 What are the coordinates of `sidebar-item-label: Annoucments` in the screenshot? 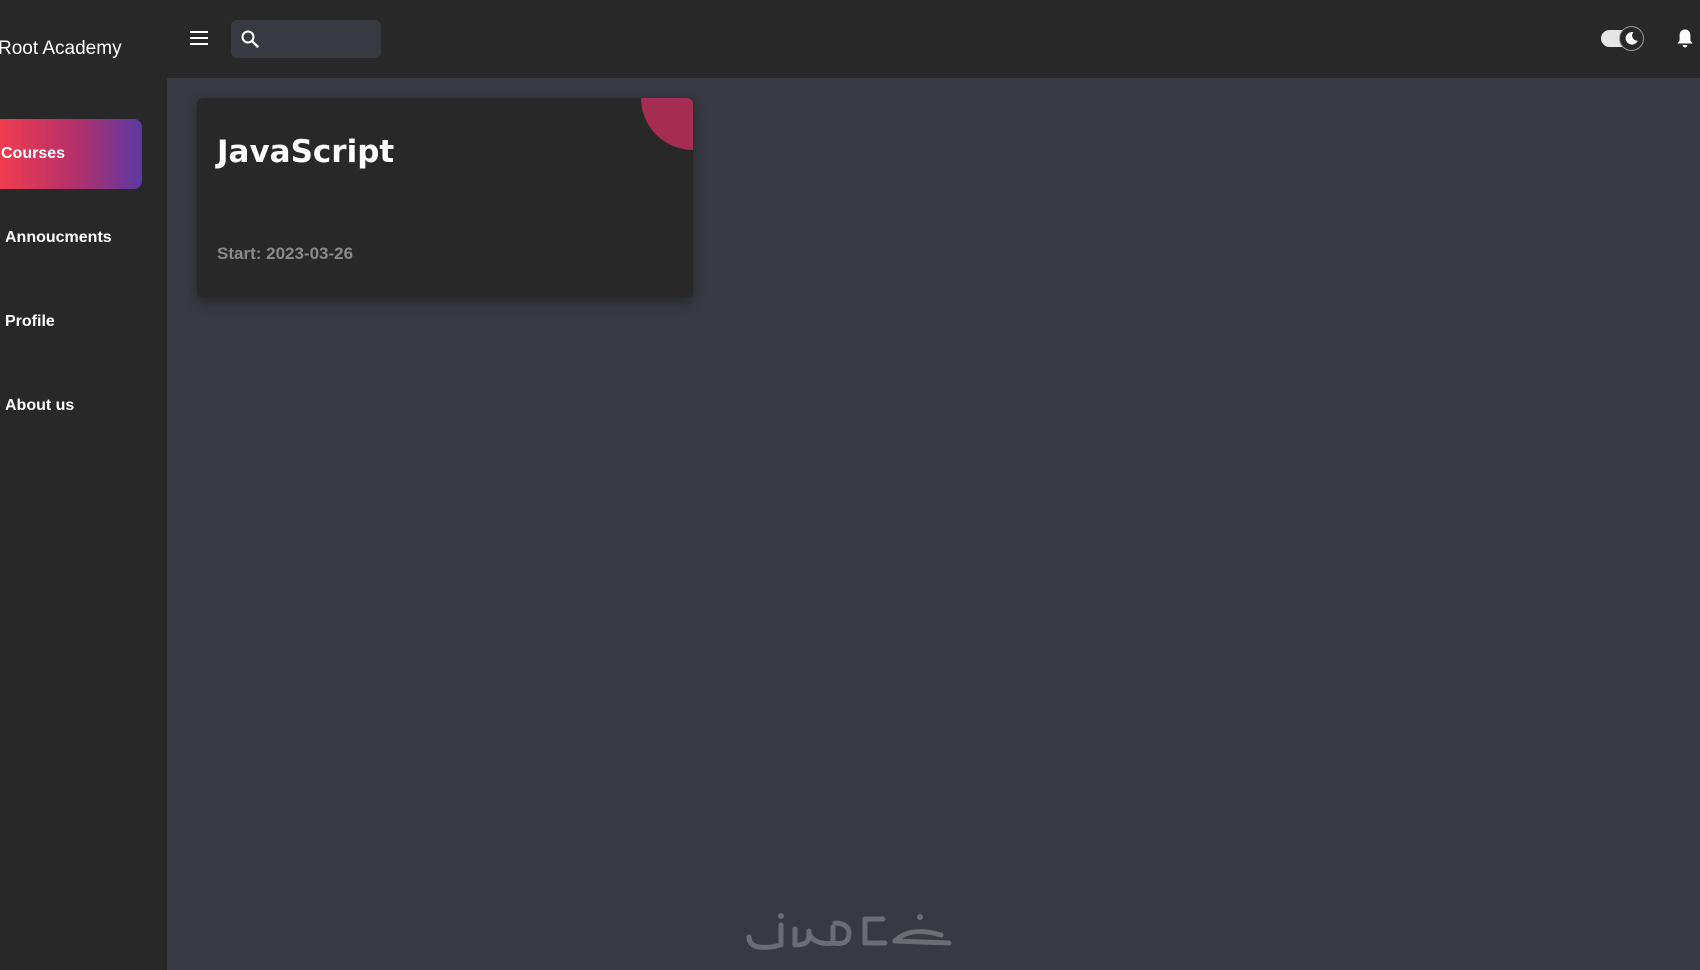 It's located at (58, 237).